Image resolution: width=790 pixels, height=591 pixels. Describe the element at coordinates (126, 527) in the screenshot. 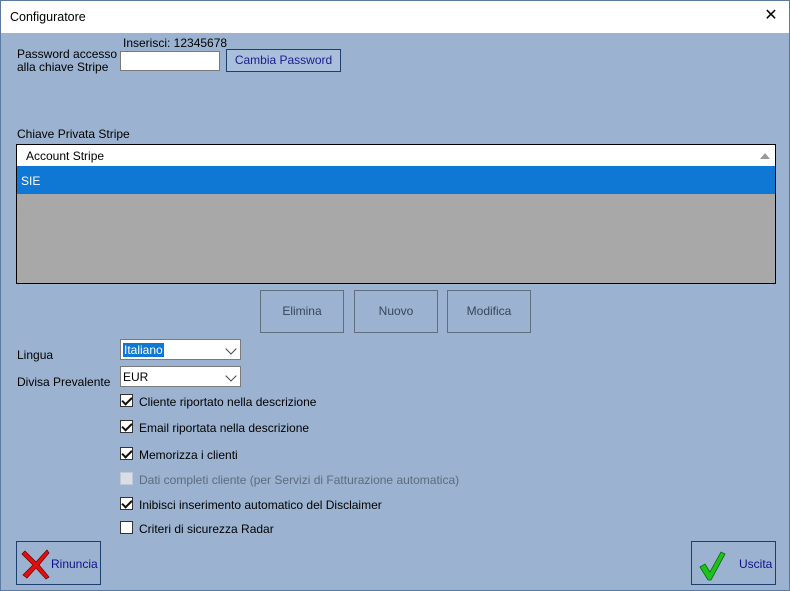

I see `checkbox-criteri-radar` at that location.